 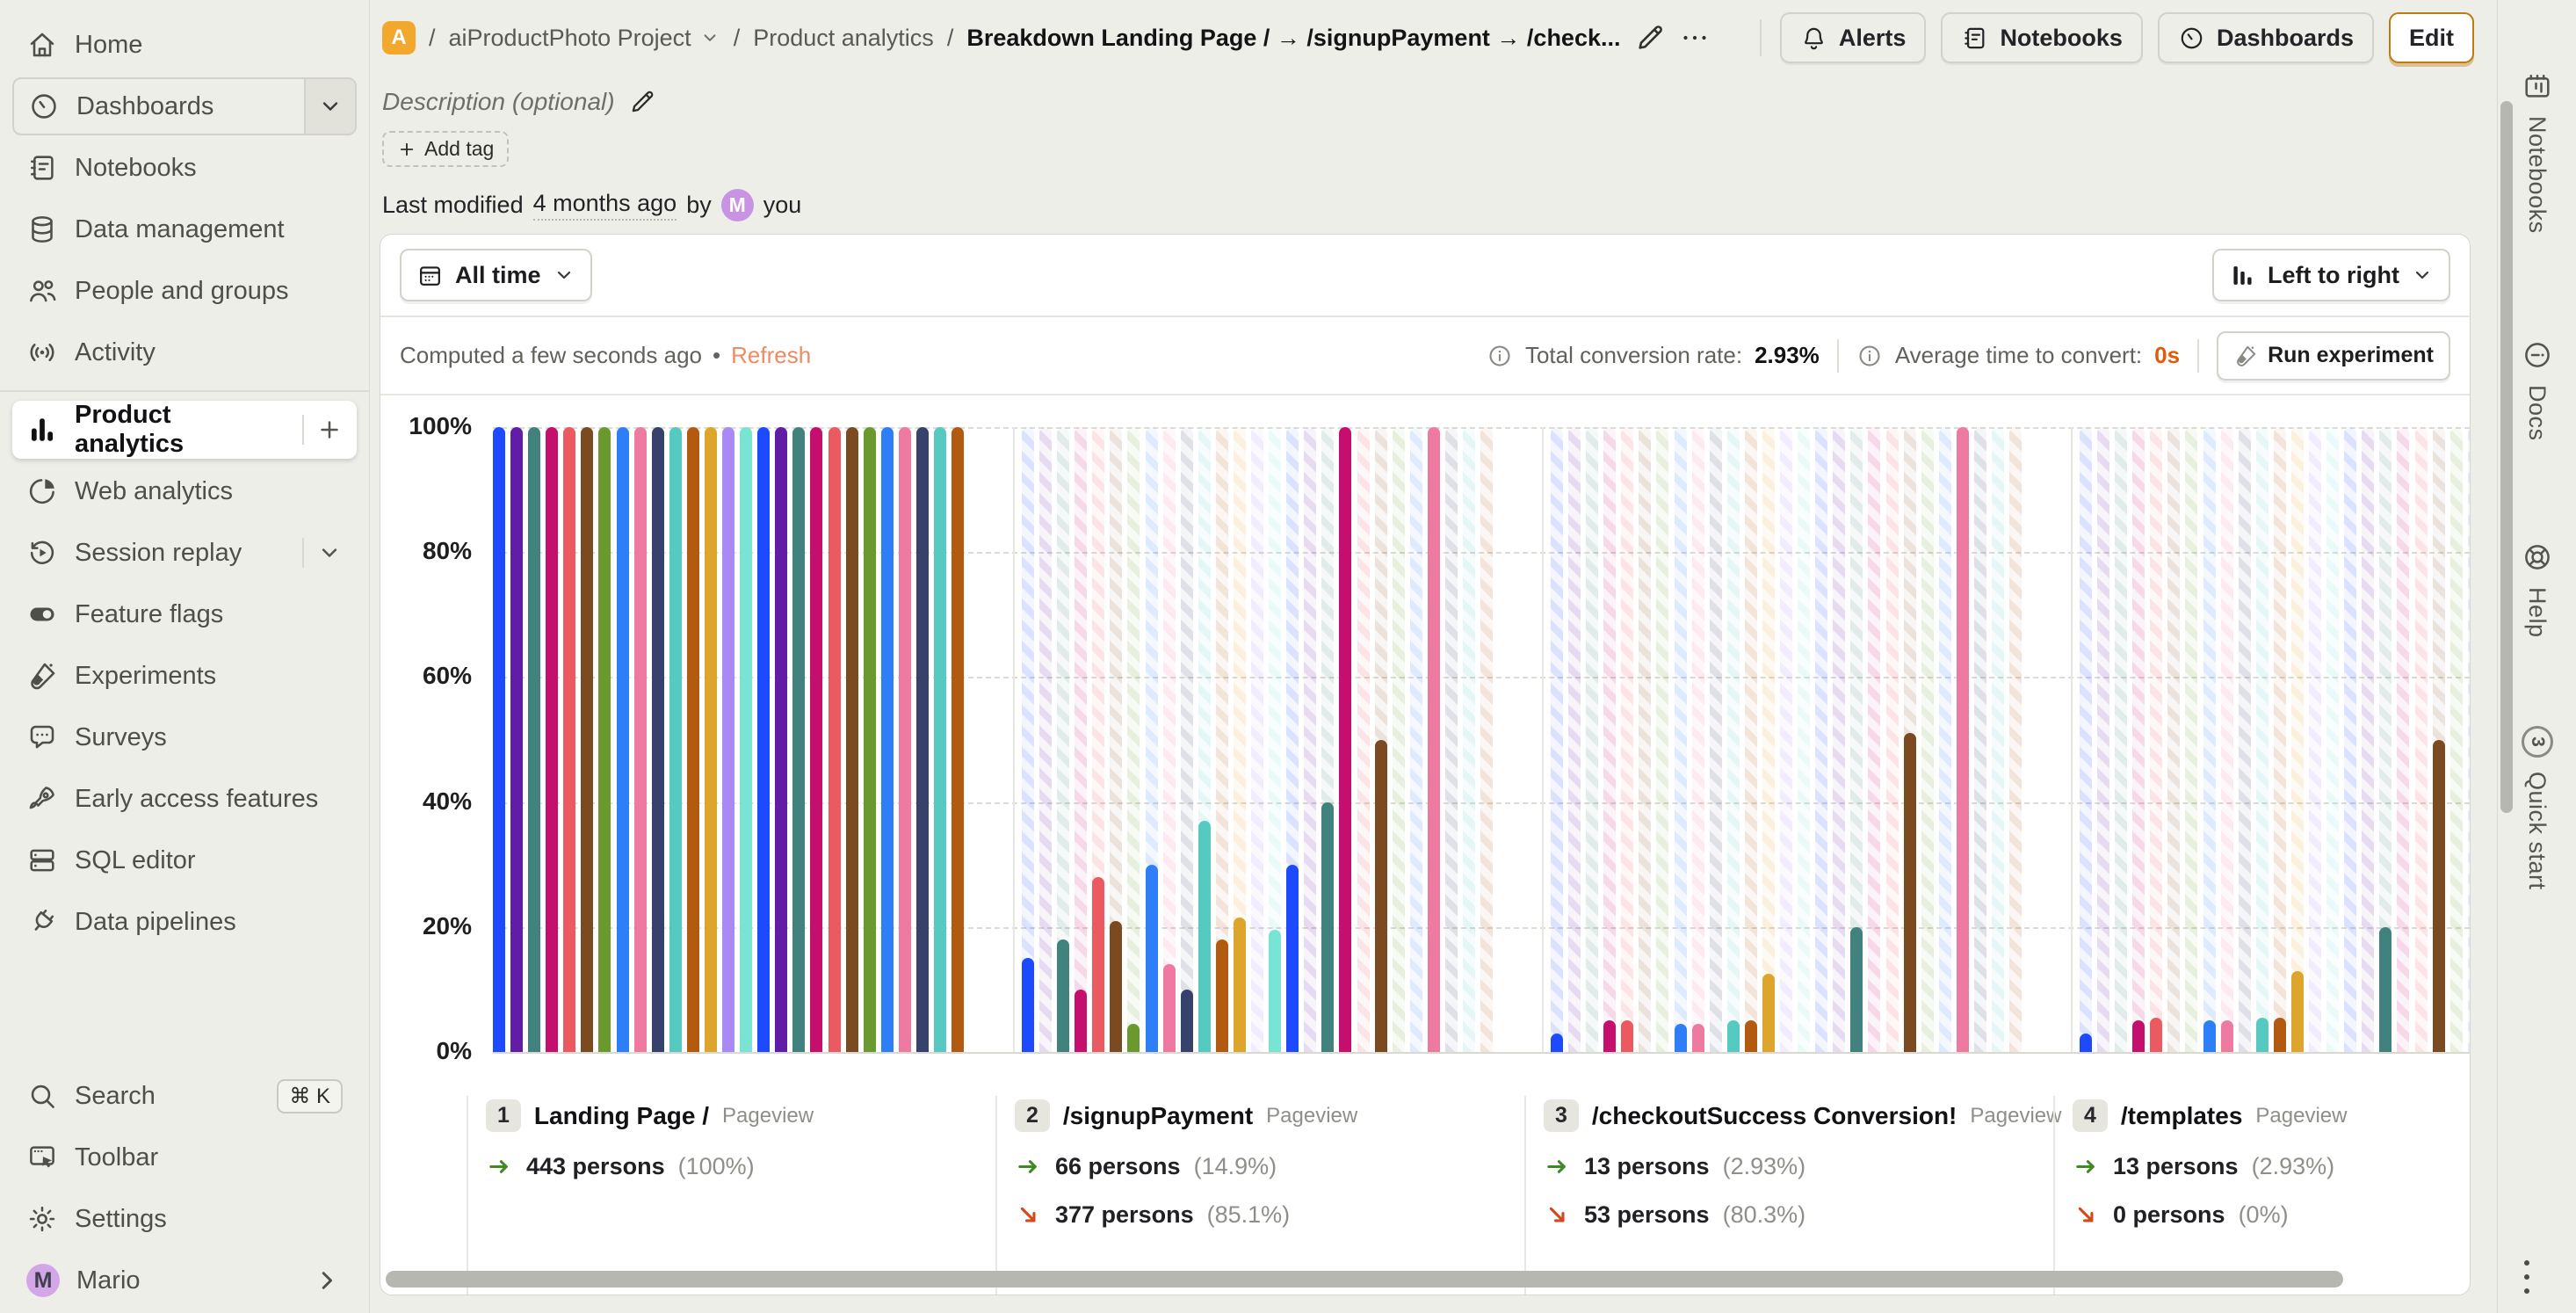 I want to click on side-panel-tab-quick-start: 3 Quick start, so click(x=2537, y=807).